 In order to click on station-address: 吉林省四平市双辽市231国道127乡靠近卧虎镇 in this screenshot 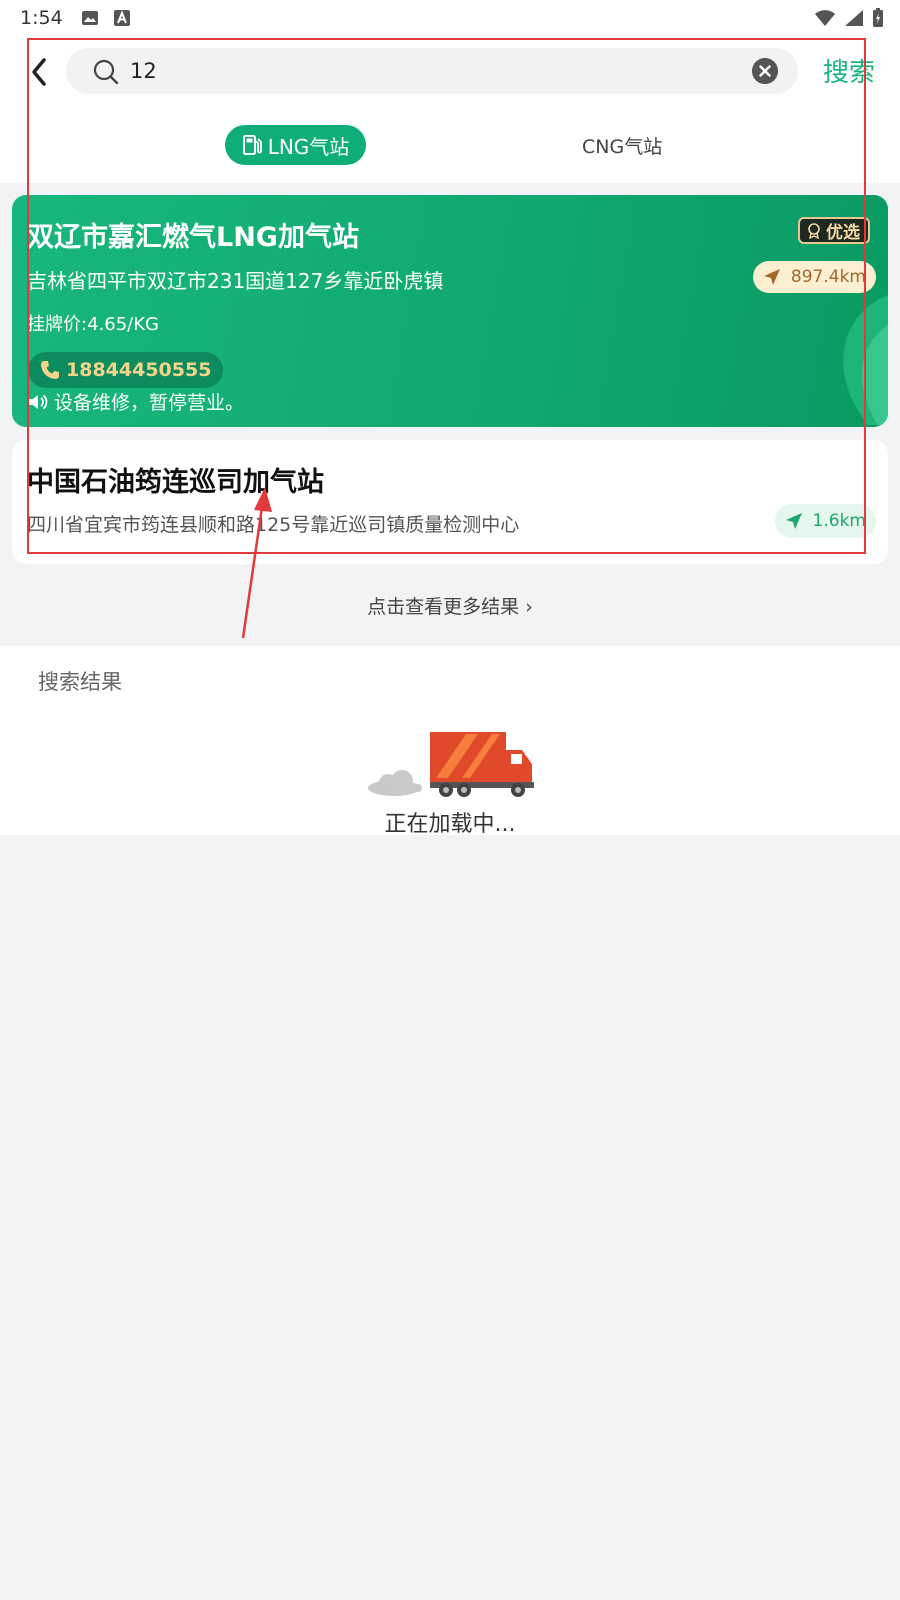, I will do `click(235, 281)`.